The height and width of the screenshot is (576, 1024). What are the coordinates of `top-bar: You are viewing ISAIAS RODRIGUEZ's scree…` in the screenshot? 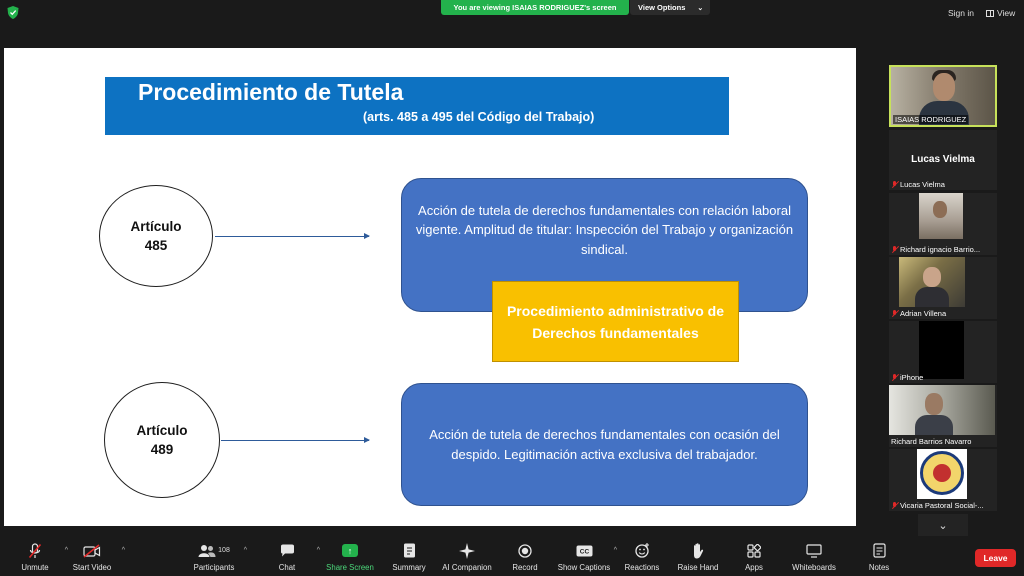 It's located at (512, 13).